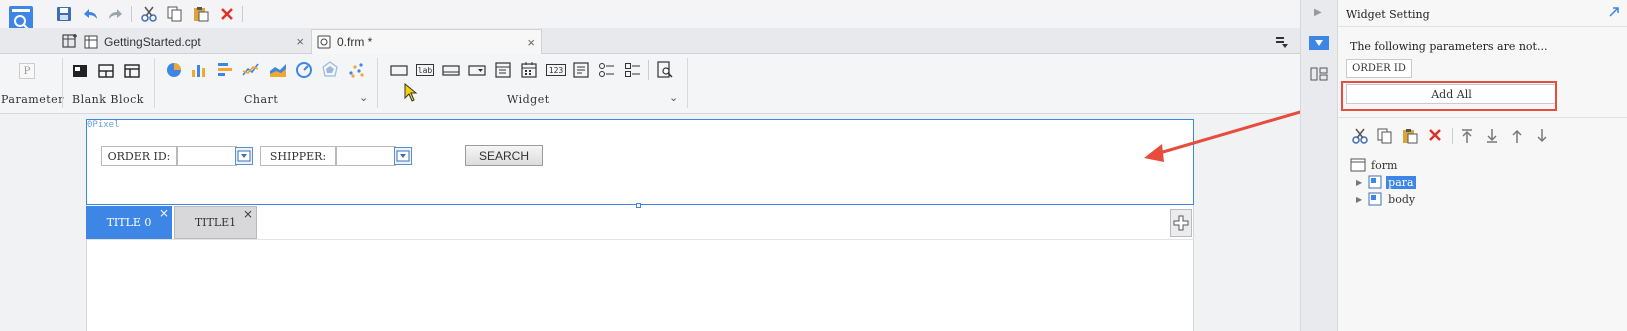 Image resolution: width=1627 pixels, height=331 pixels. Describe the element at coordinates (174, 70) in the screenshot. I see `pie-chart-icon` at that location.